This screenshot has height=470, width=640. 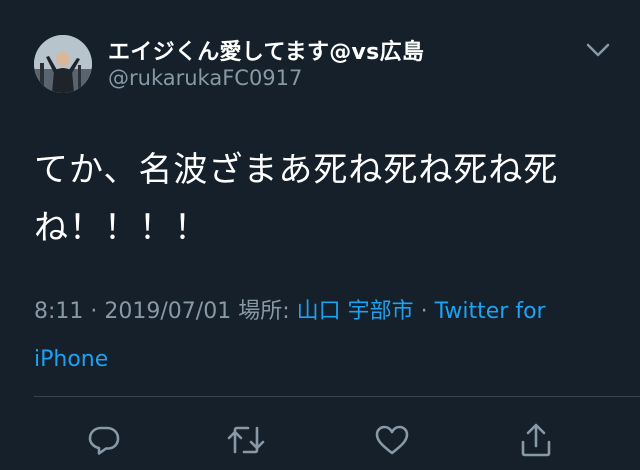 What do you see at coordinates (205, 78) in the screenshot?
I see `user-handle: @rukarukaFC0917` at bounding box center [205, 78].